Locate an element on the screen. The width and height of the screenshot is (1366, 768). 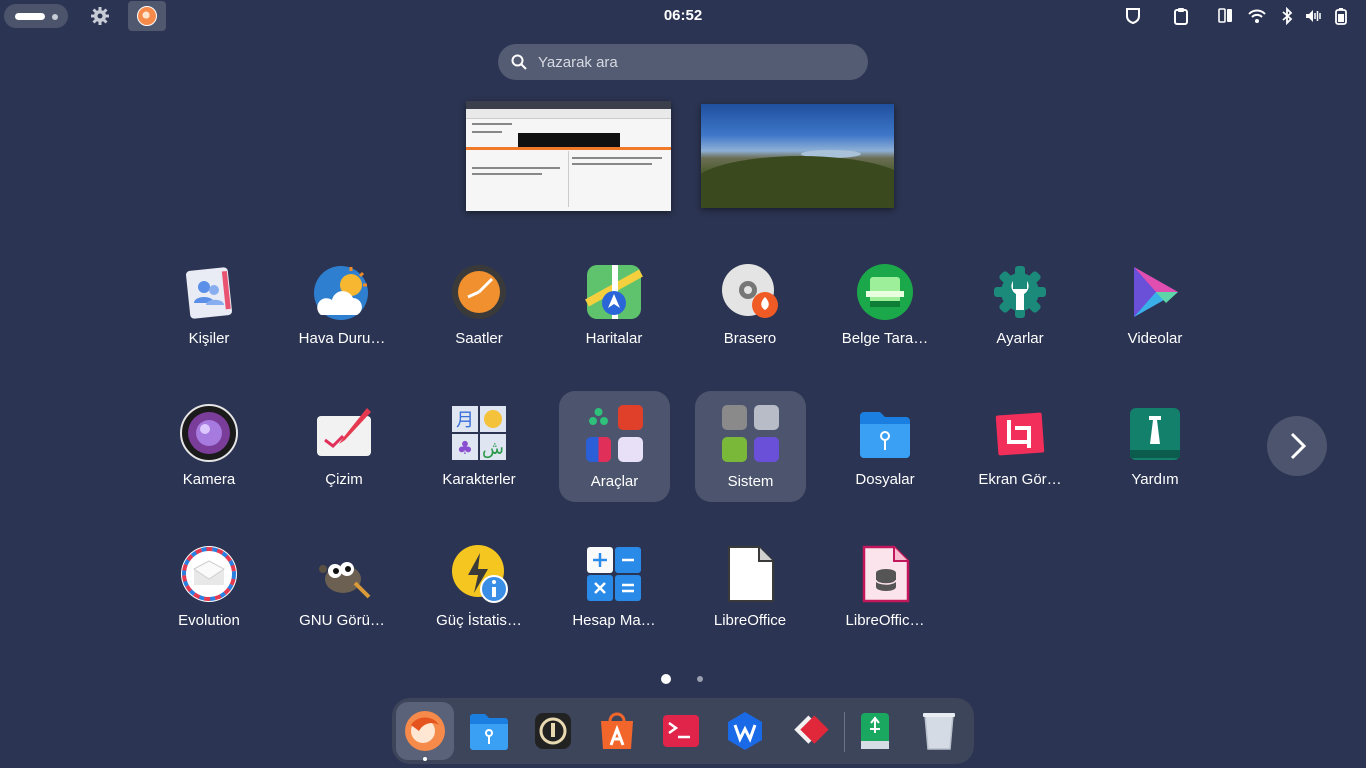
app-settings: Ayarlar is located at coordinates (1020, 311).